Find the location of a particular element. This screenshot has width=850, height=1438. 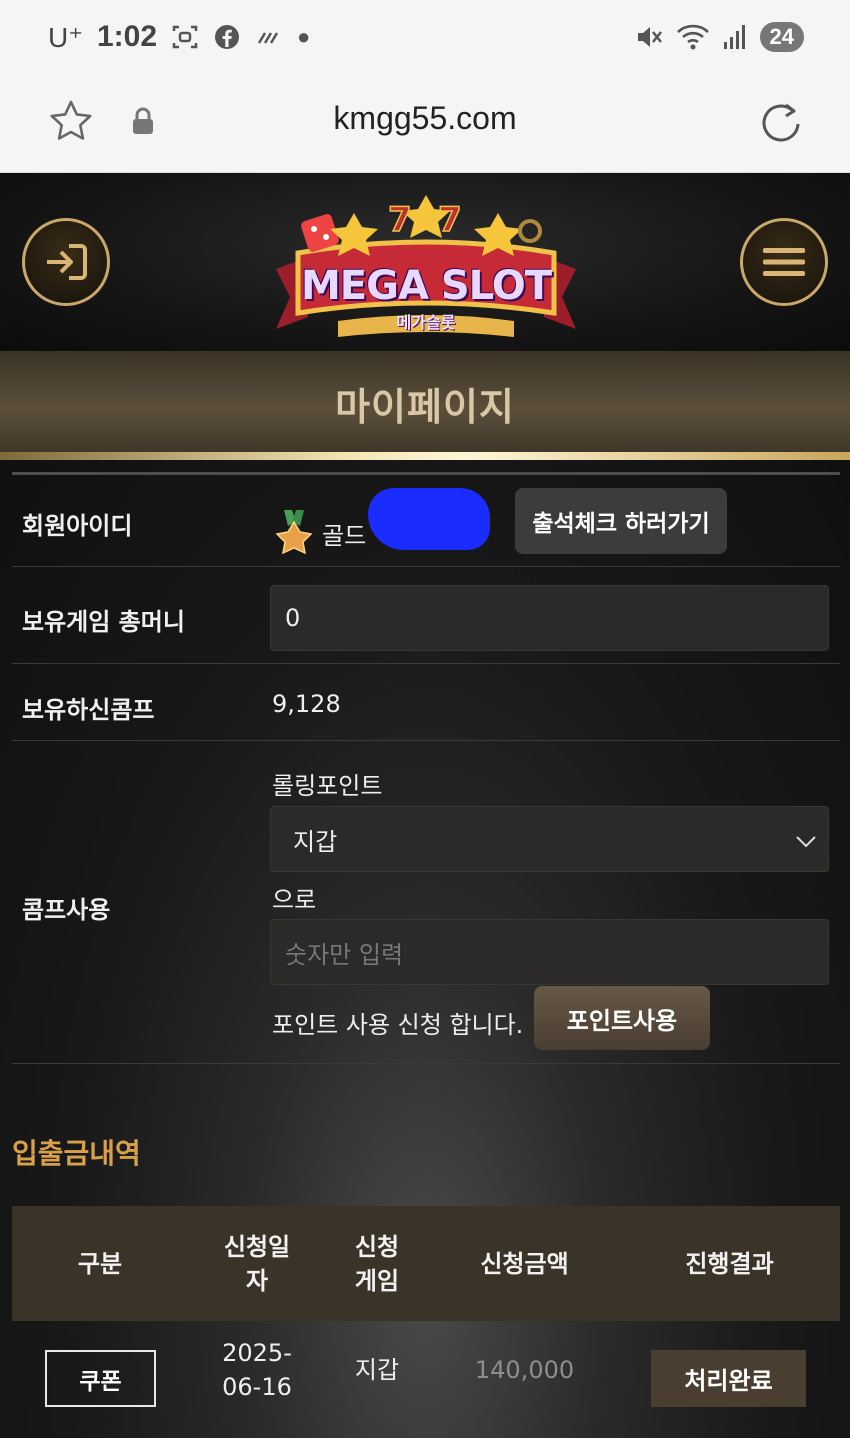

menu-button is located at coordinates (784, 262).